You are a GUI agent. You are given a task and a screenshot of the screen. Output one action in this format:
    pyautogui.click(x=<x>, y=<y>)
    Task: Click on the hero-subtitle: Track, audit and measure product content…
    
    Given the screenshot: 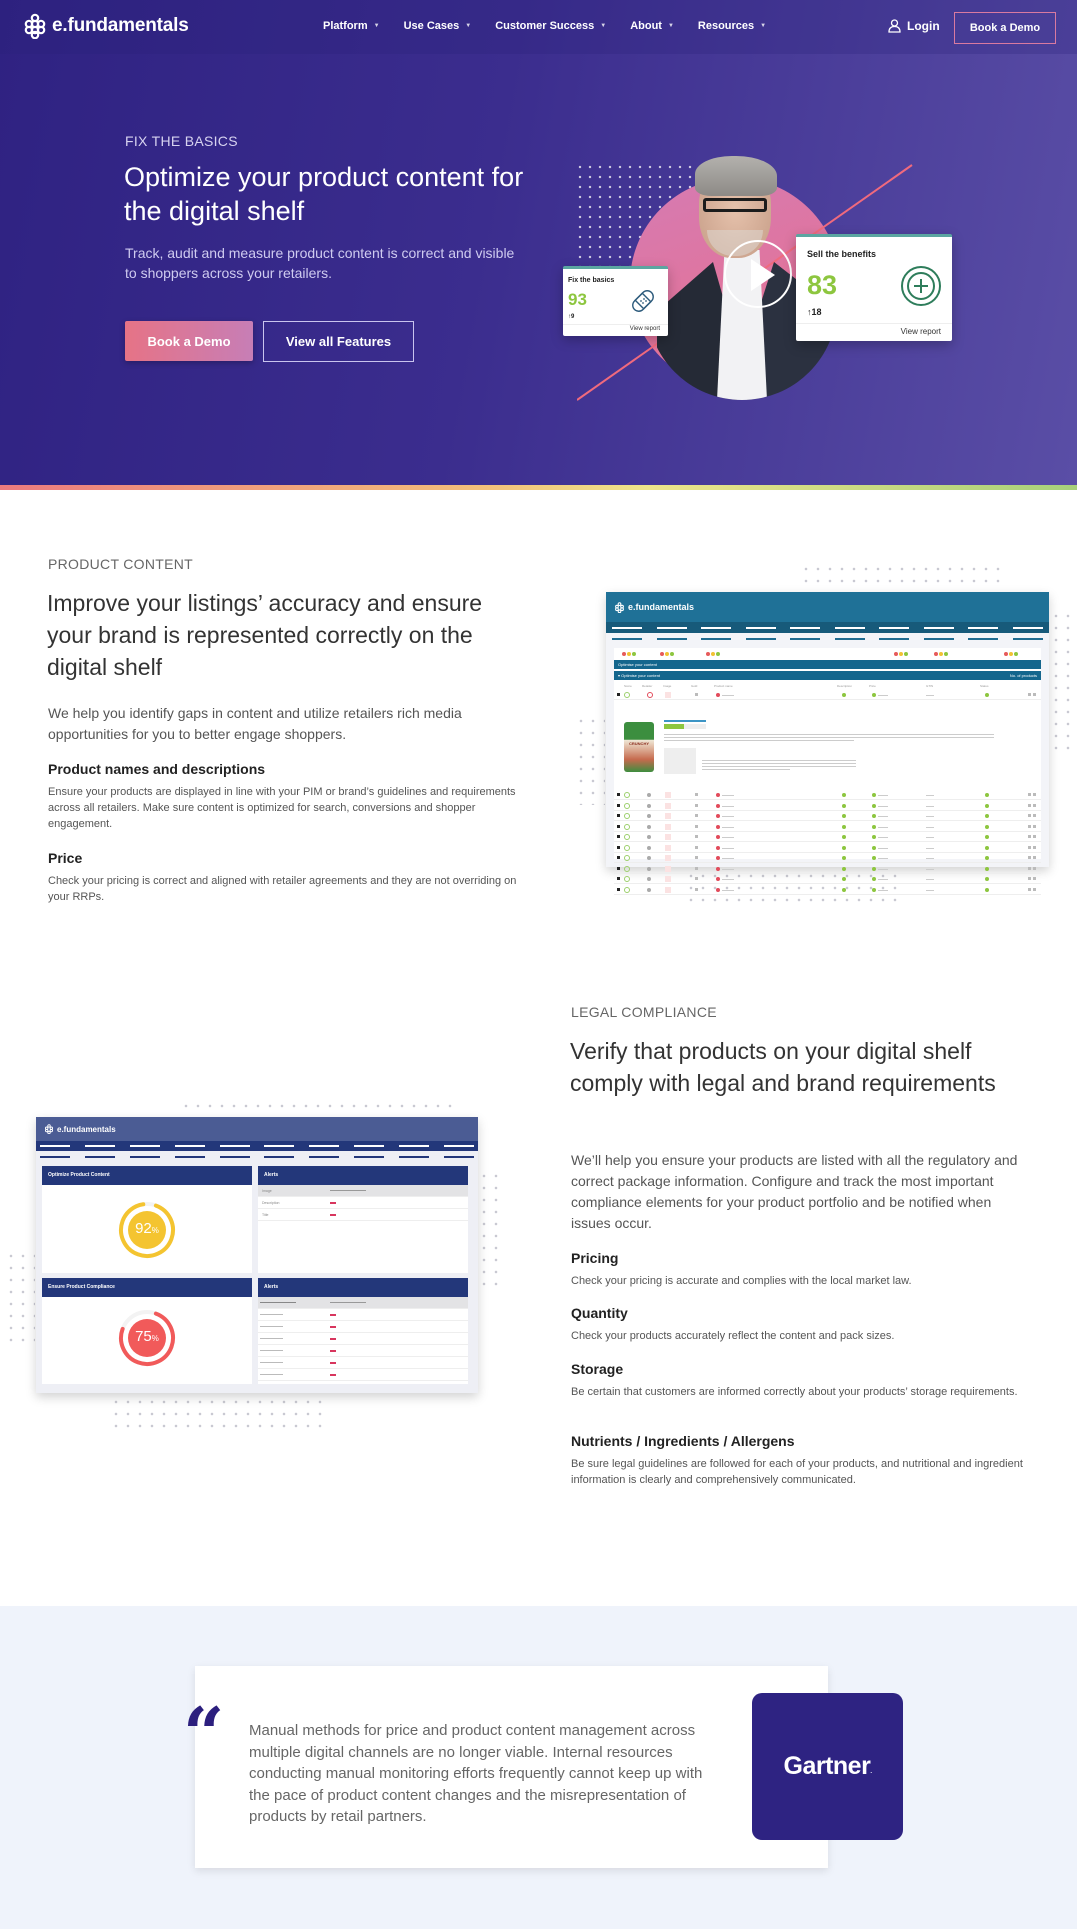 What is the action you would take?
    pyautogui.click(x=320, y=263)
    